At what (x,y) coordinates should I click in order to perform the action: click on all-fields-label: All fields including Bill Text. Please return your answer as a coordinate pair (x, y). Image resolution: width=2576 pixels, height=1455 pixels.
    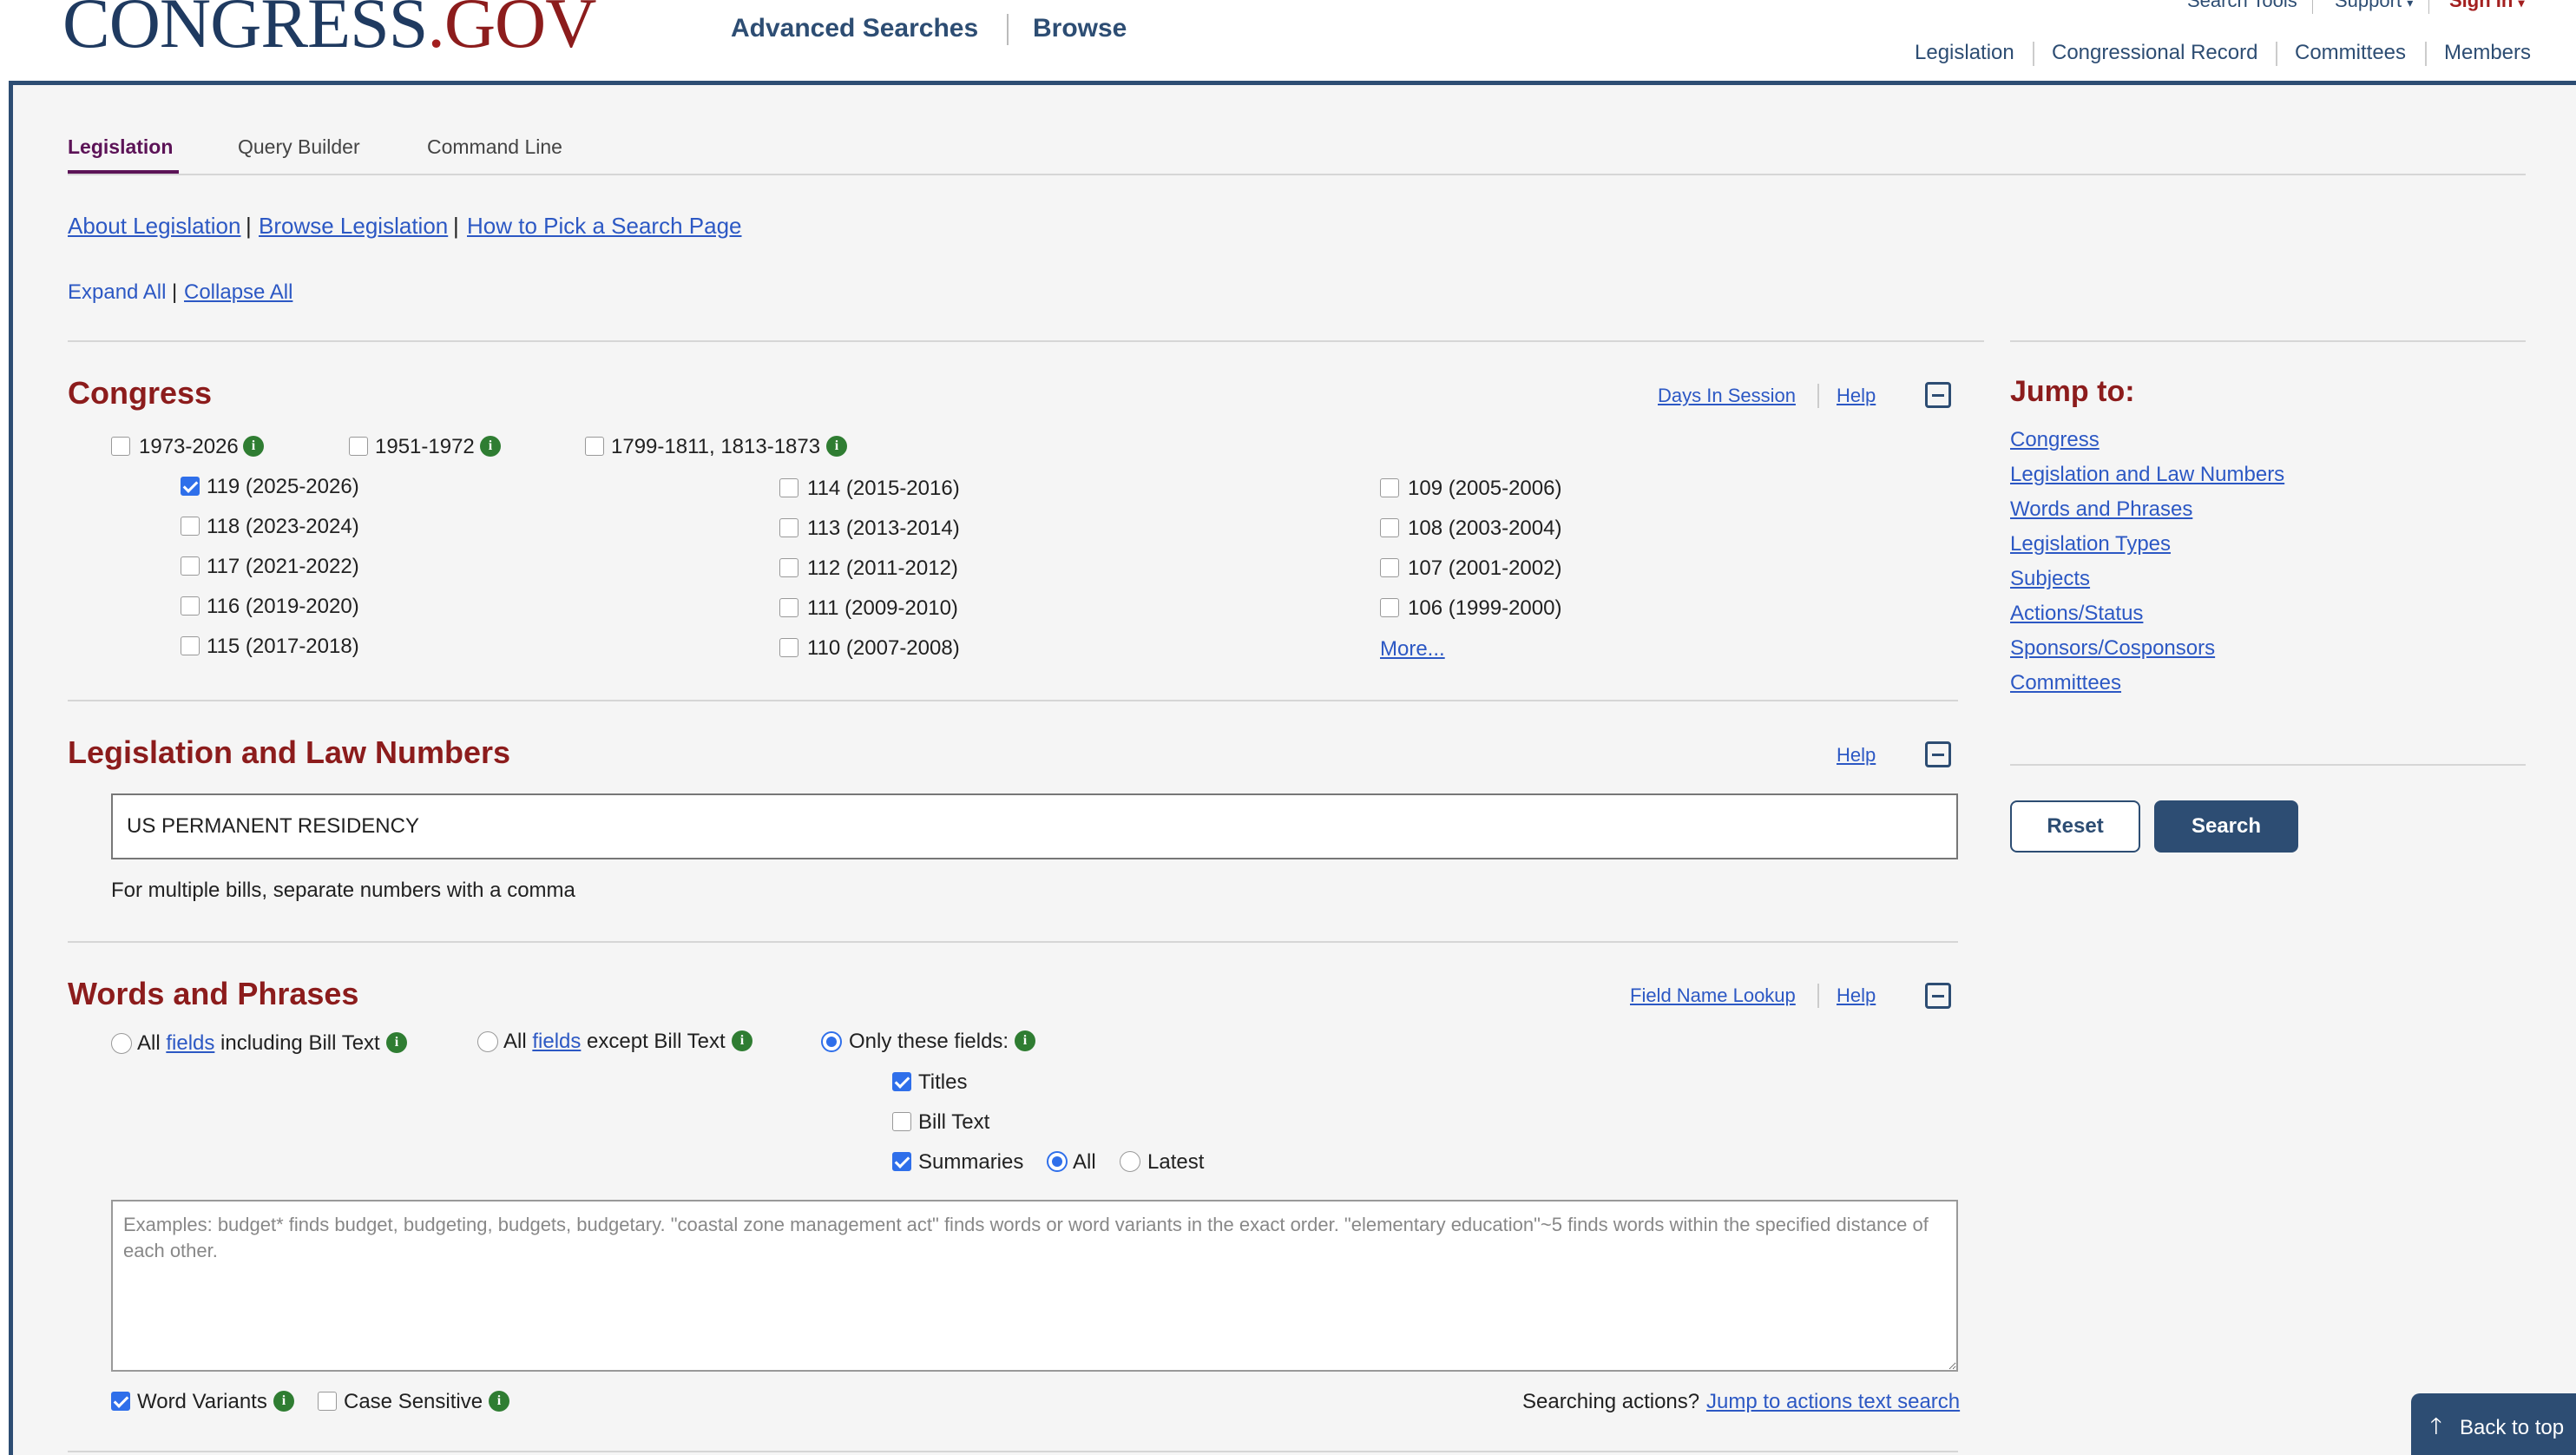
    Looking at the image, I should click on (258, 1043).